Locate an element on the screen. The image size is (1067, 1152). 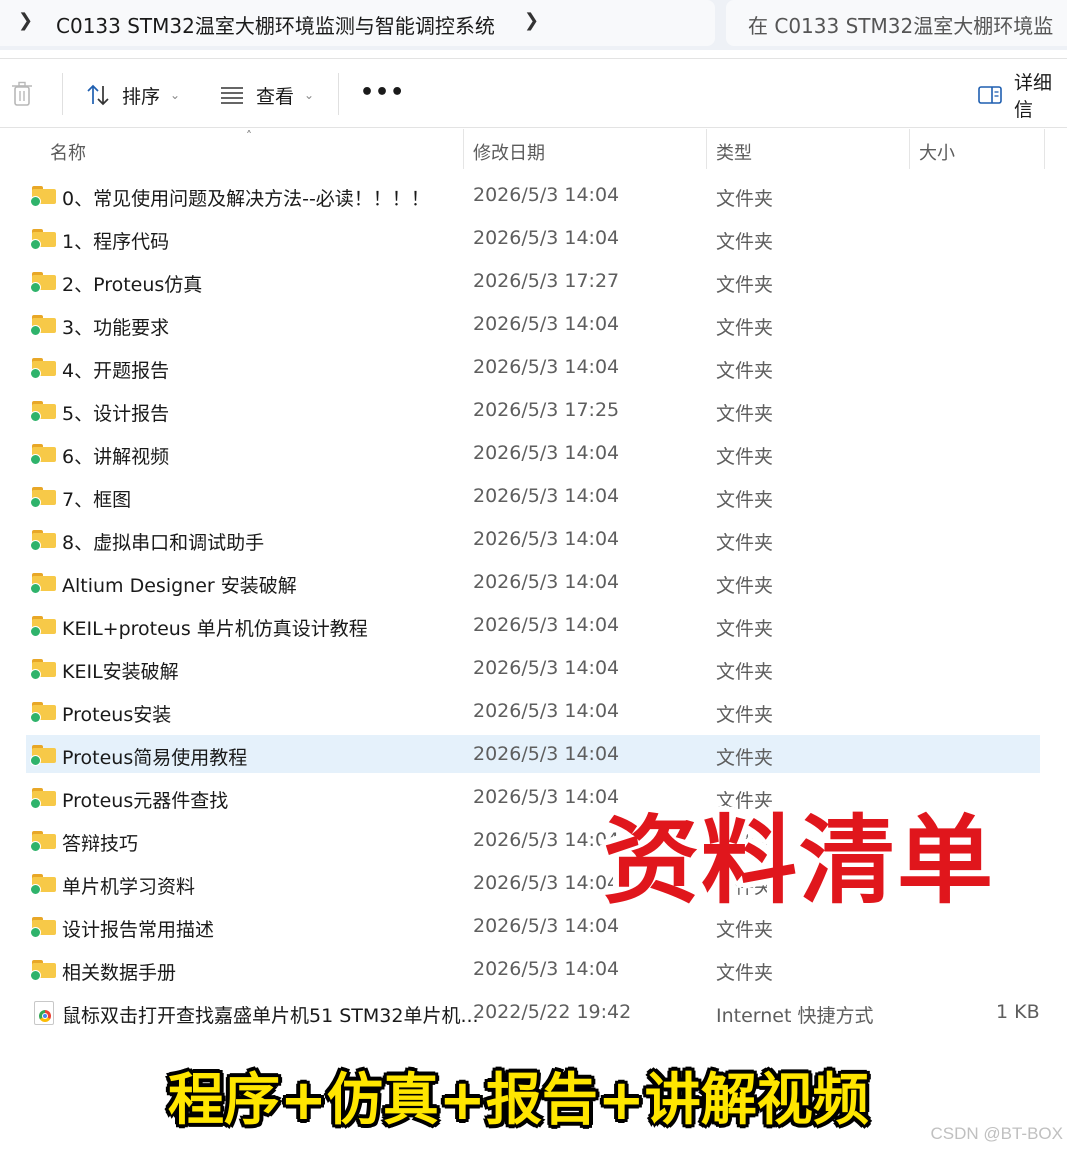
file-row: 8、虚拟串口和调试助手 2026/5/3 14:04 文件夹 is located at coordinates (533, 539).